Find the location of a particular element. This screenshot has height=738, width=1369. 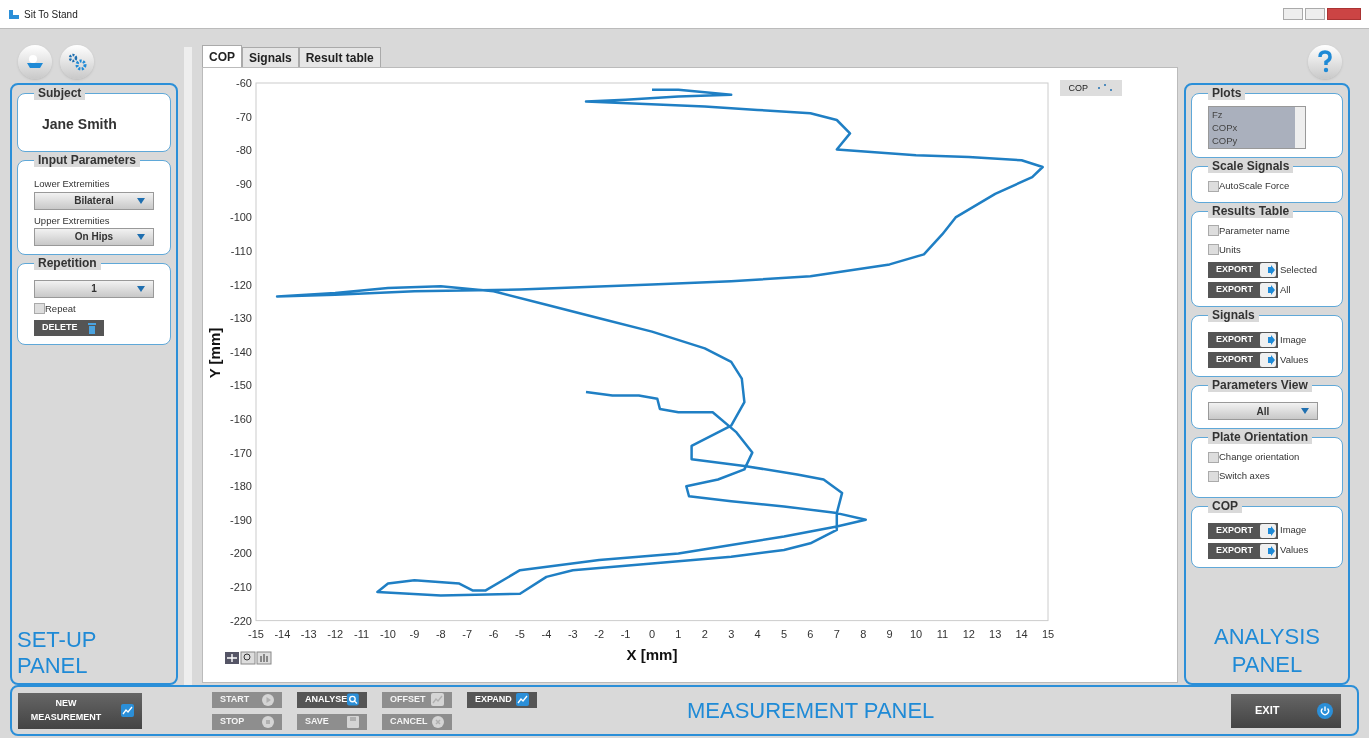

group-title: Plots is located at coordinates (1227, 93).